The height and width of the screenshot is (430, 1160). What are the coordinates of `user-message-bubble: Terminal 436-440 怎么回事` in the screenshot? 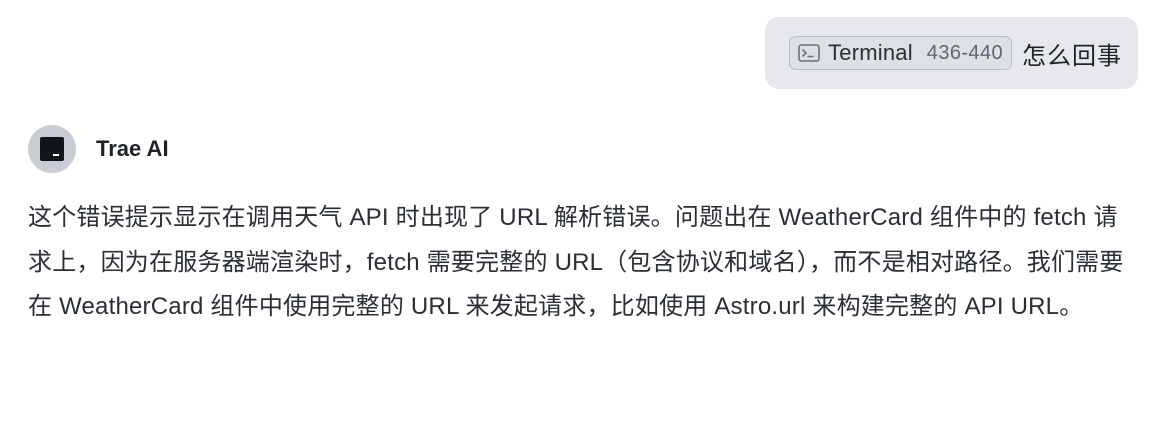 It's located at (951, 53).